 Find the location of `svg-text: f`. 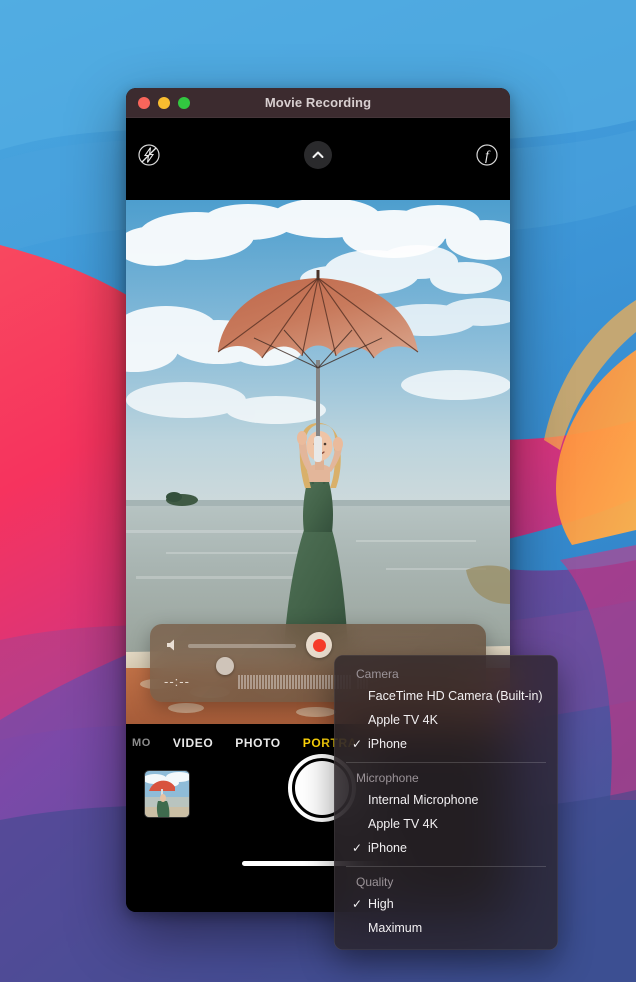

svg-text: f is located at coordinates (488, 156).